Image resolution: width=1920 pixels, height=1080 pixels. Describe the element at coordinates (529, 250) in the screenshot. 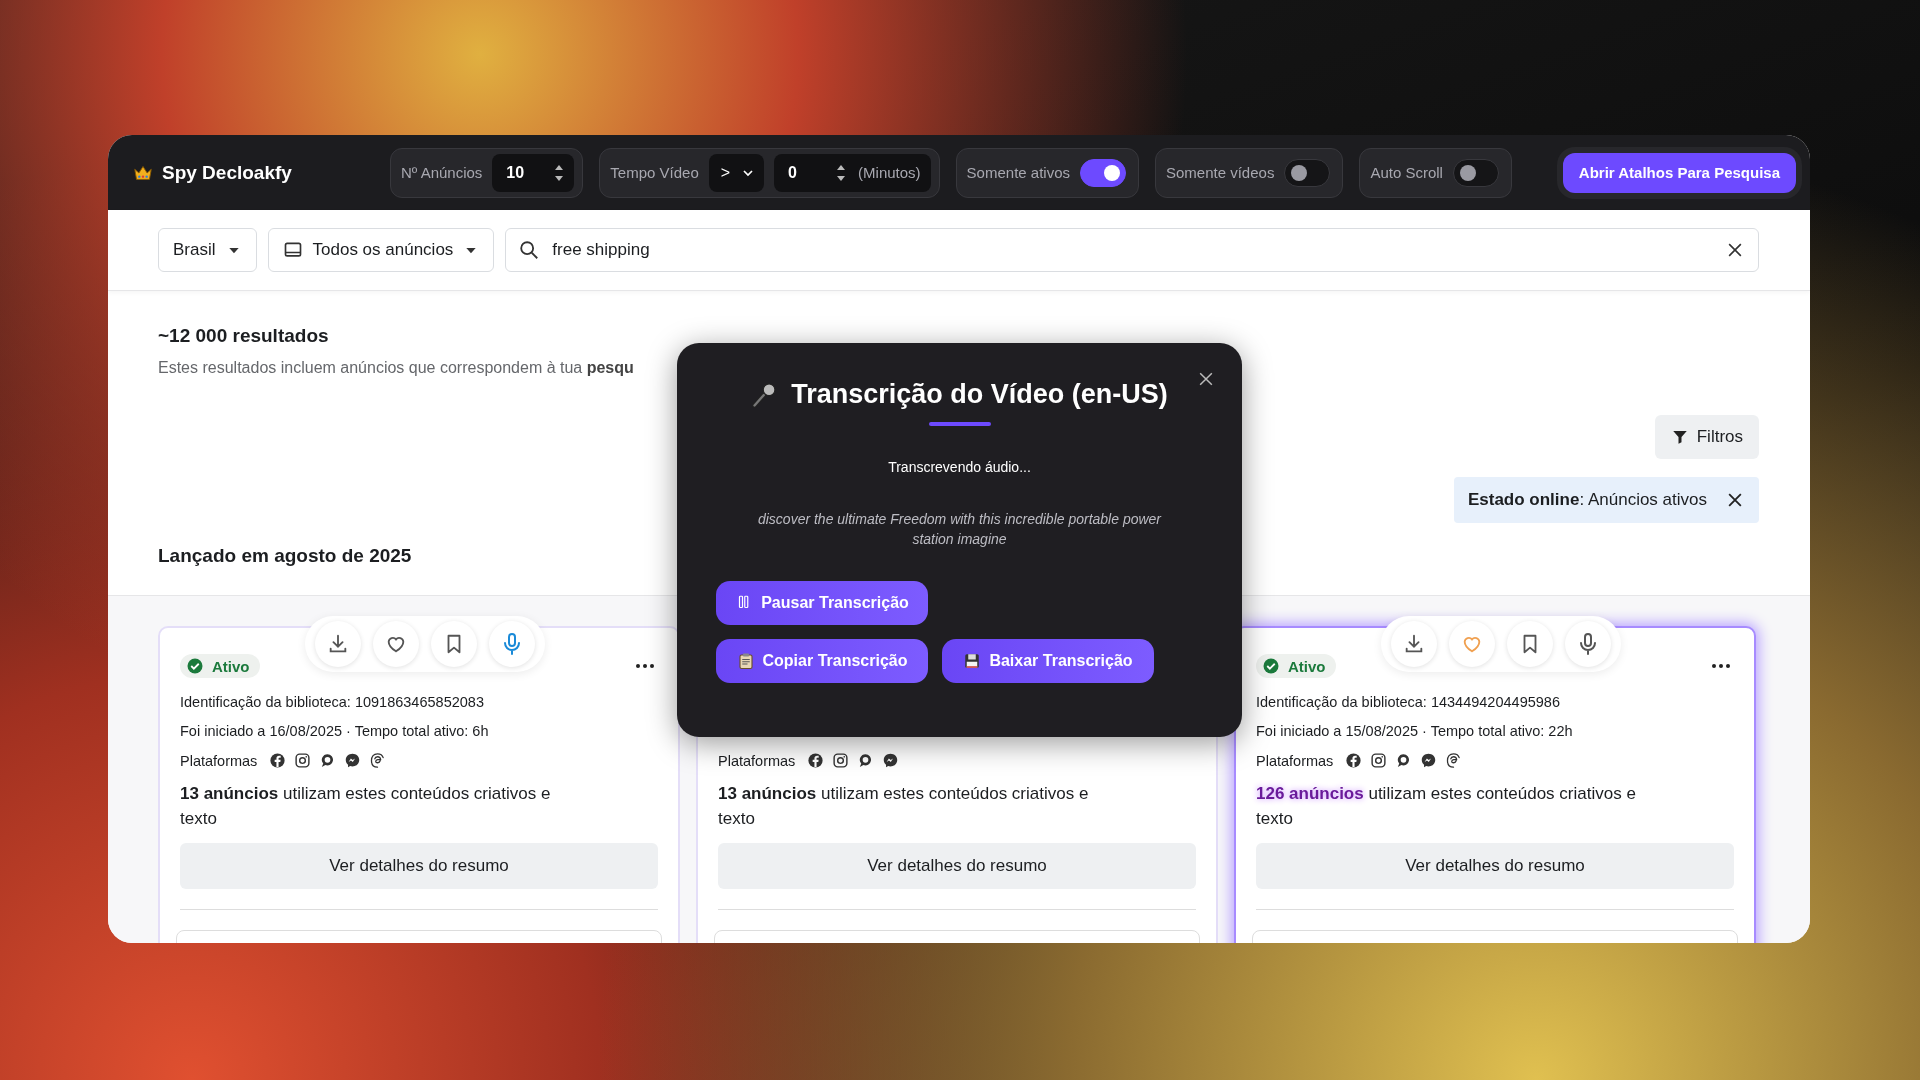

I see `search-icon` at that location.